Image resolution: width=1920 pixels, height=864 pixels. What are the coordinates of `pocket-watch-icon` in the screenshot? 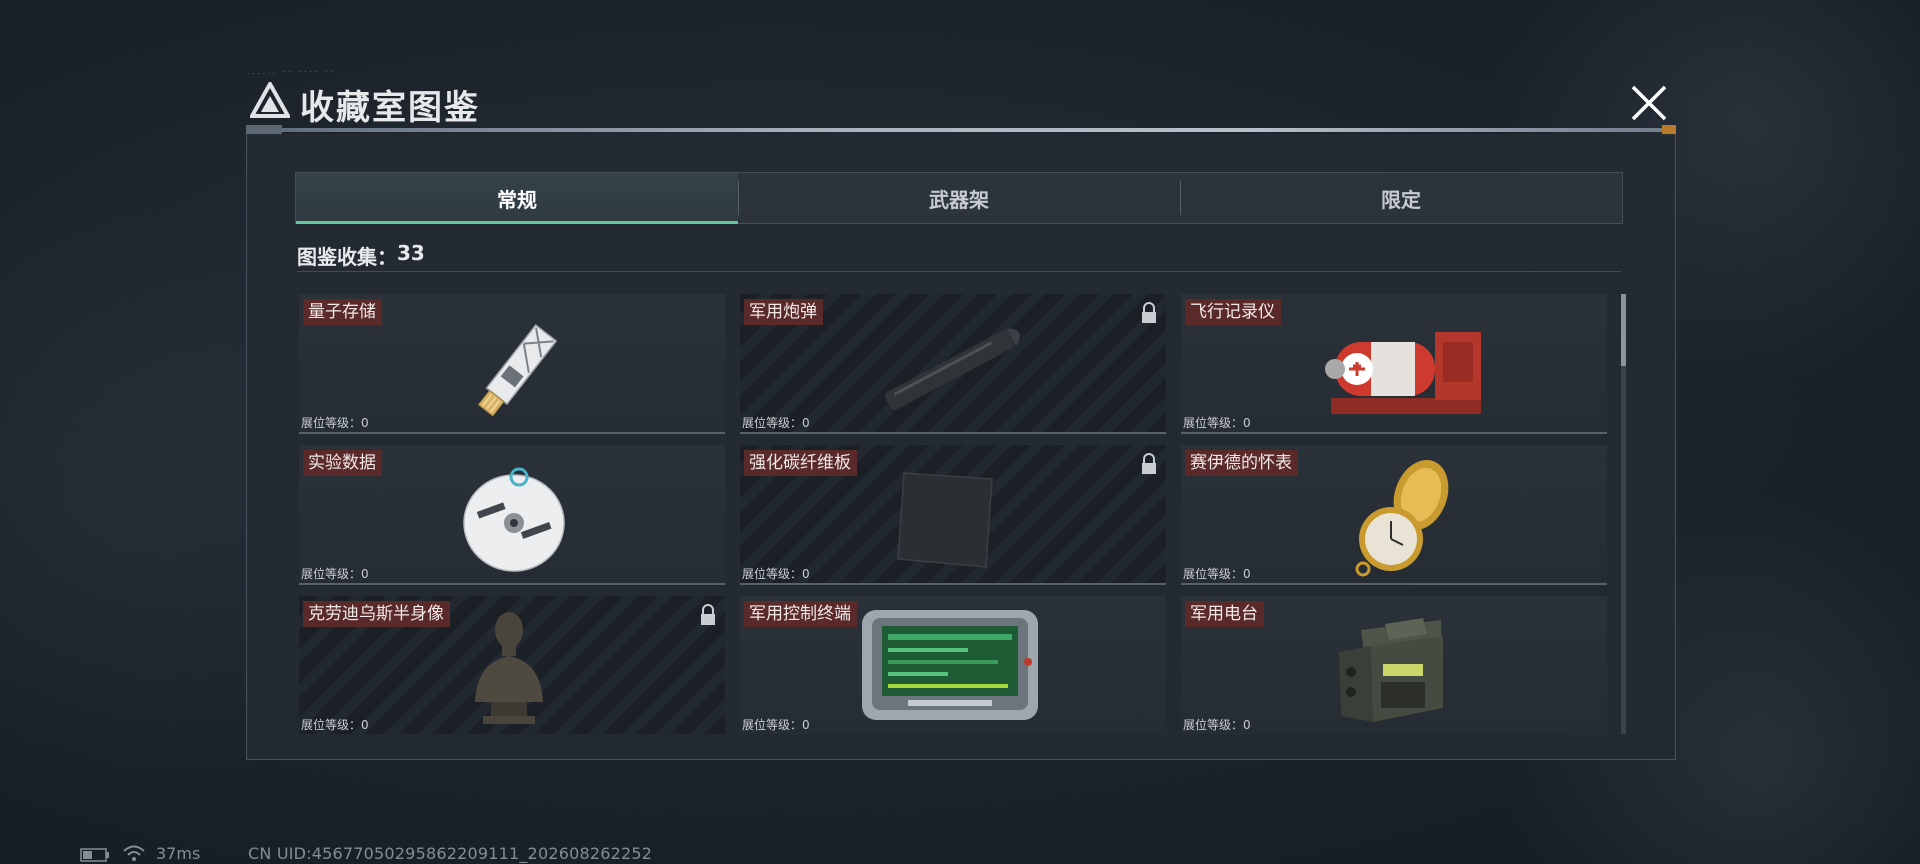 It's located at (1402, 518).